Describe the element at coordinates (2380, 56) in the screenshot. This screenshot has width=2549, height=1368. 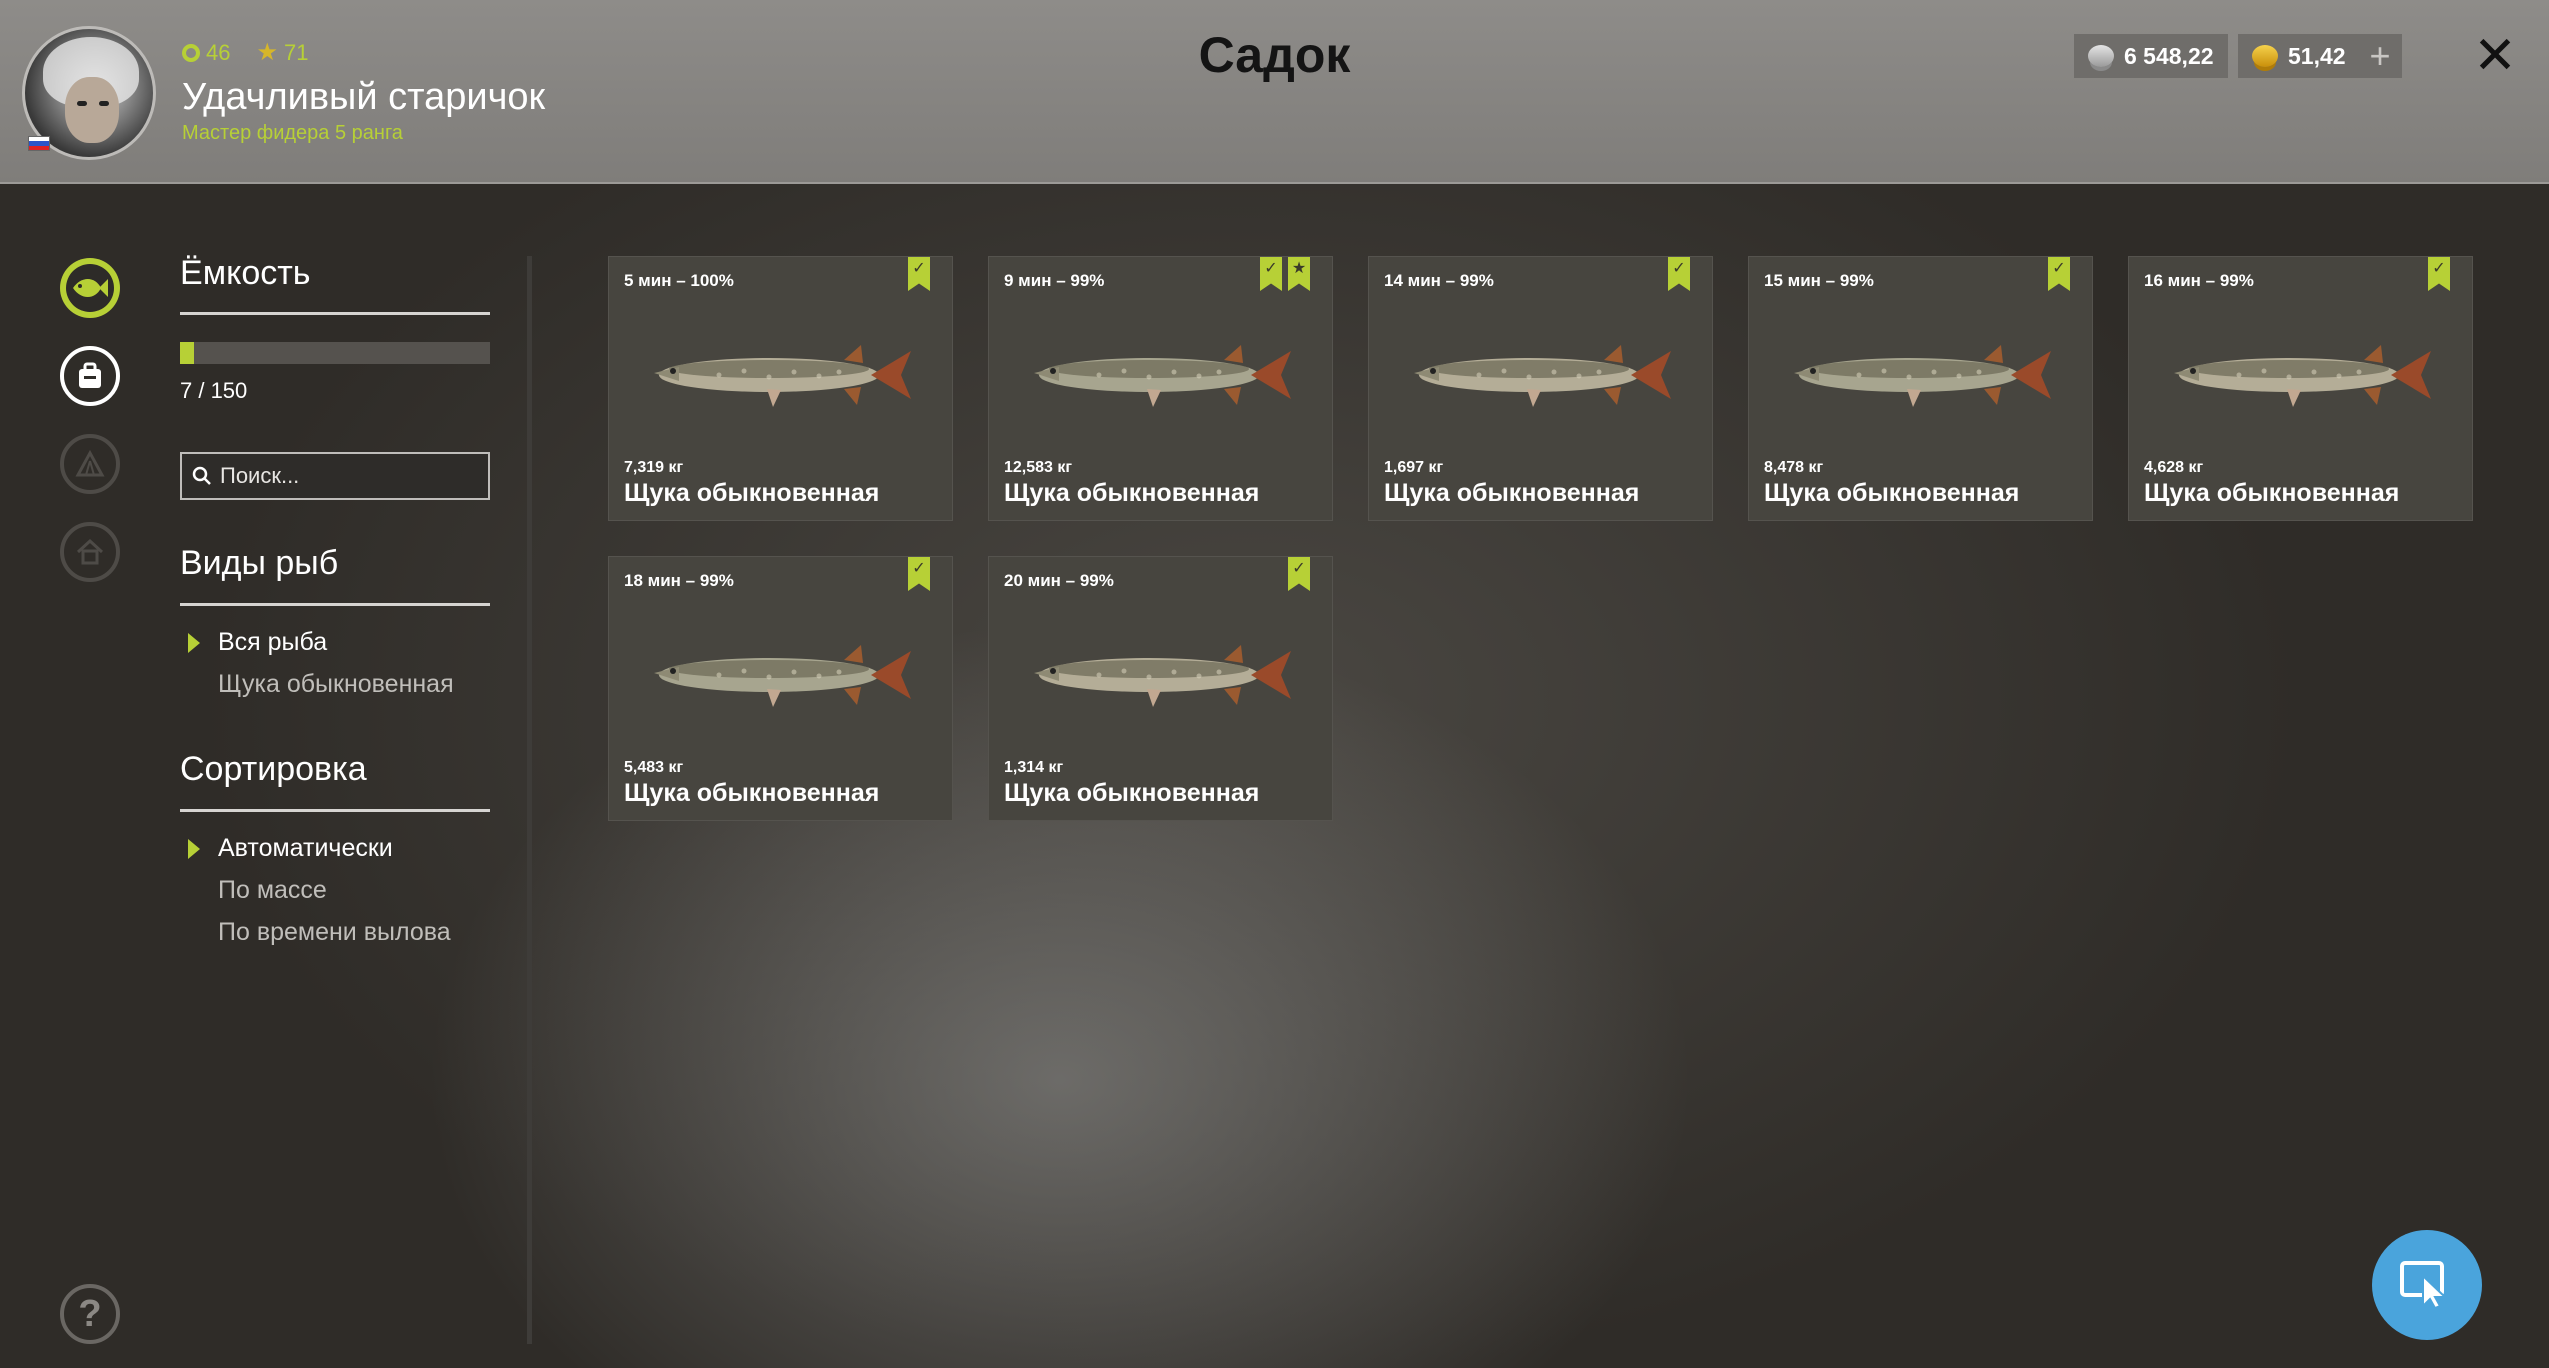
I see `add-currency-button: +` at that location.